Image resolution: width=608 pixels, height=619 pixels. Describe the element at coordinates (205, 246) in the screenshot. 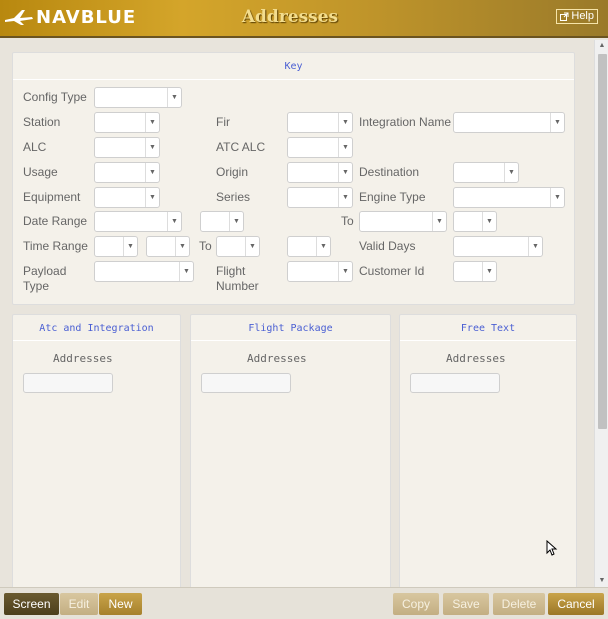

I see `time-range-to-label: To` at that location.